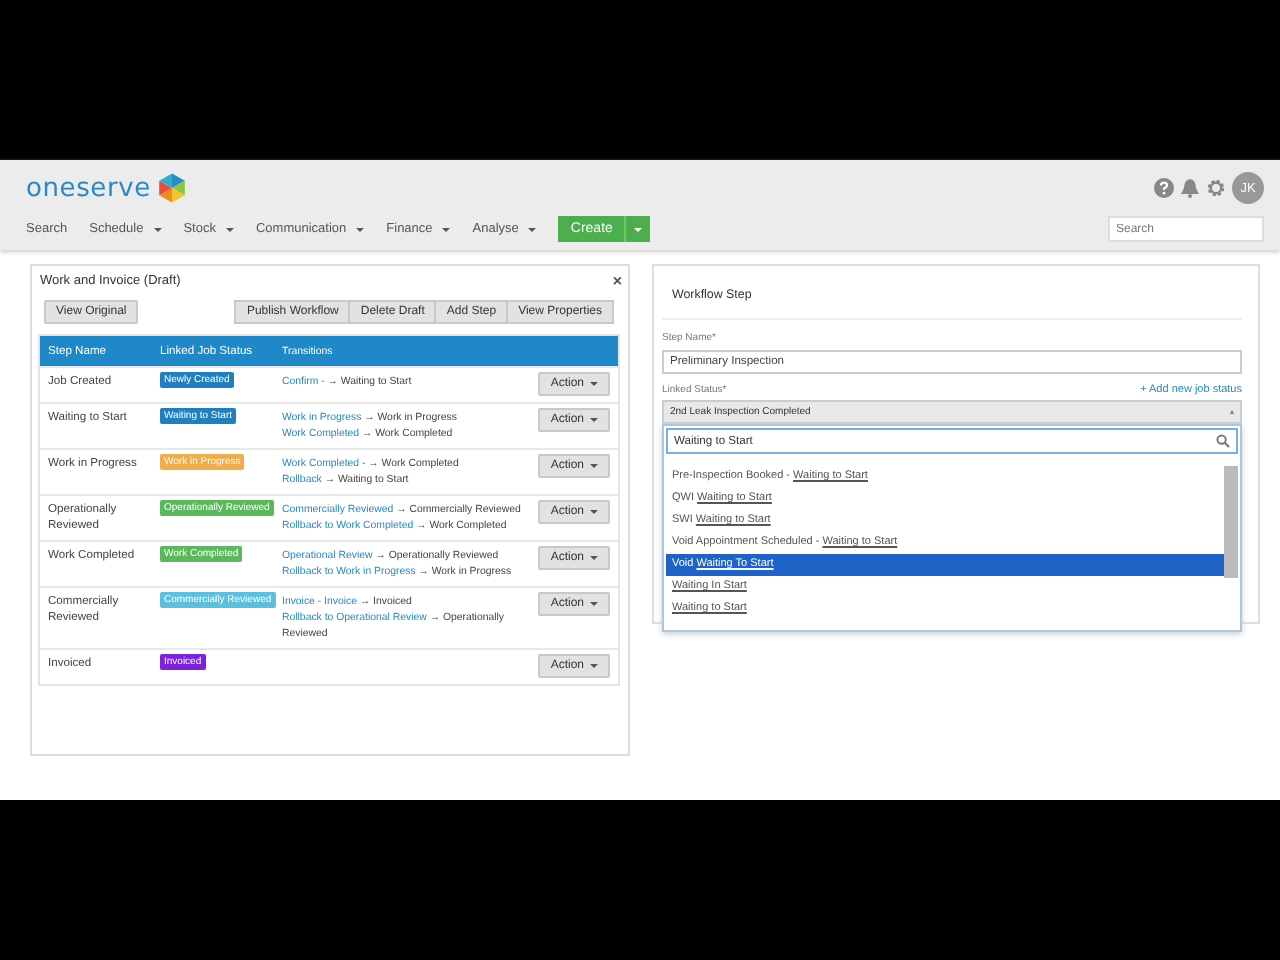 Image resolution: width=1280 pixels, height=960 pixels. Describe the element at coordinates (1231, 522) in the screenshot. I see `scrollbar` at that location.